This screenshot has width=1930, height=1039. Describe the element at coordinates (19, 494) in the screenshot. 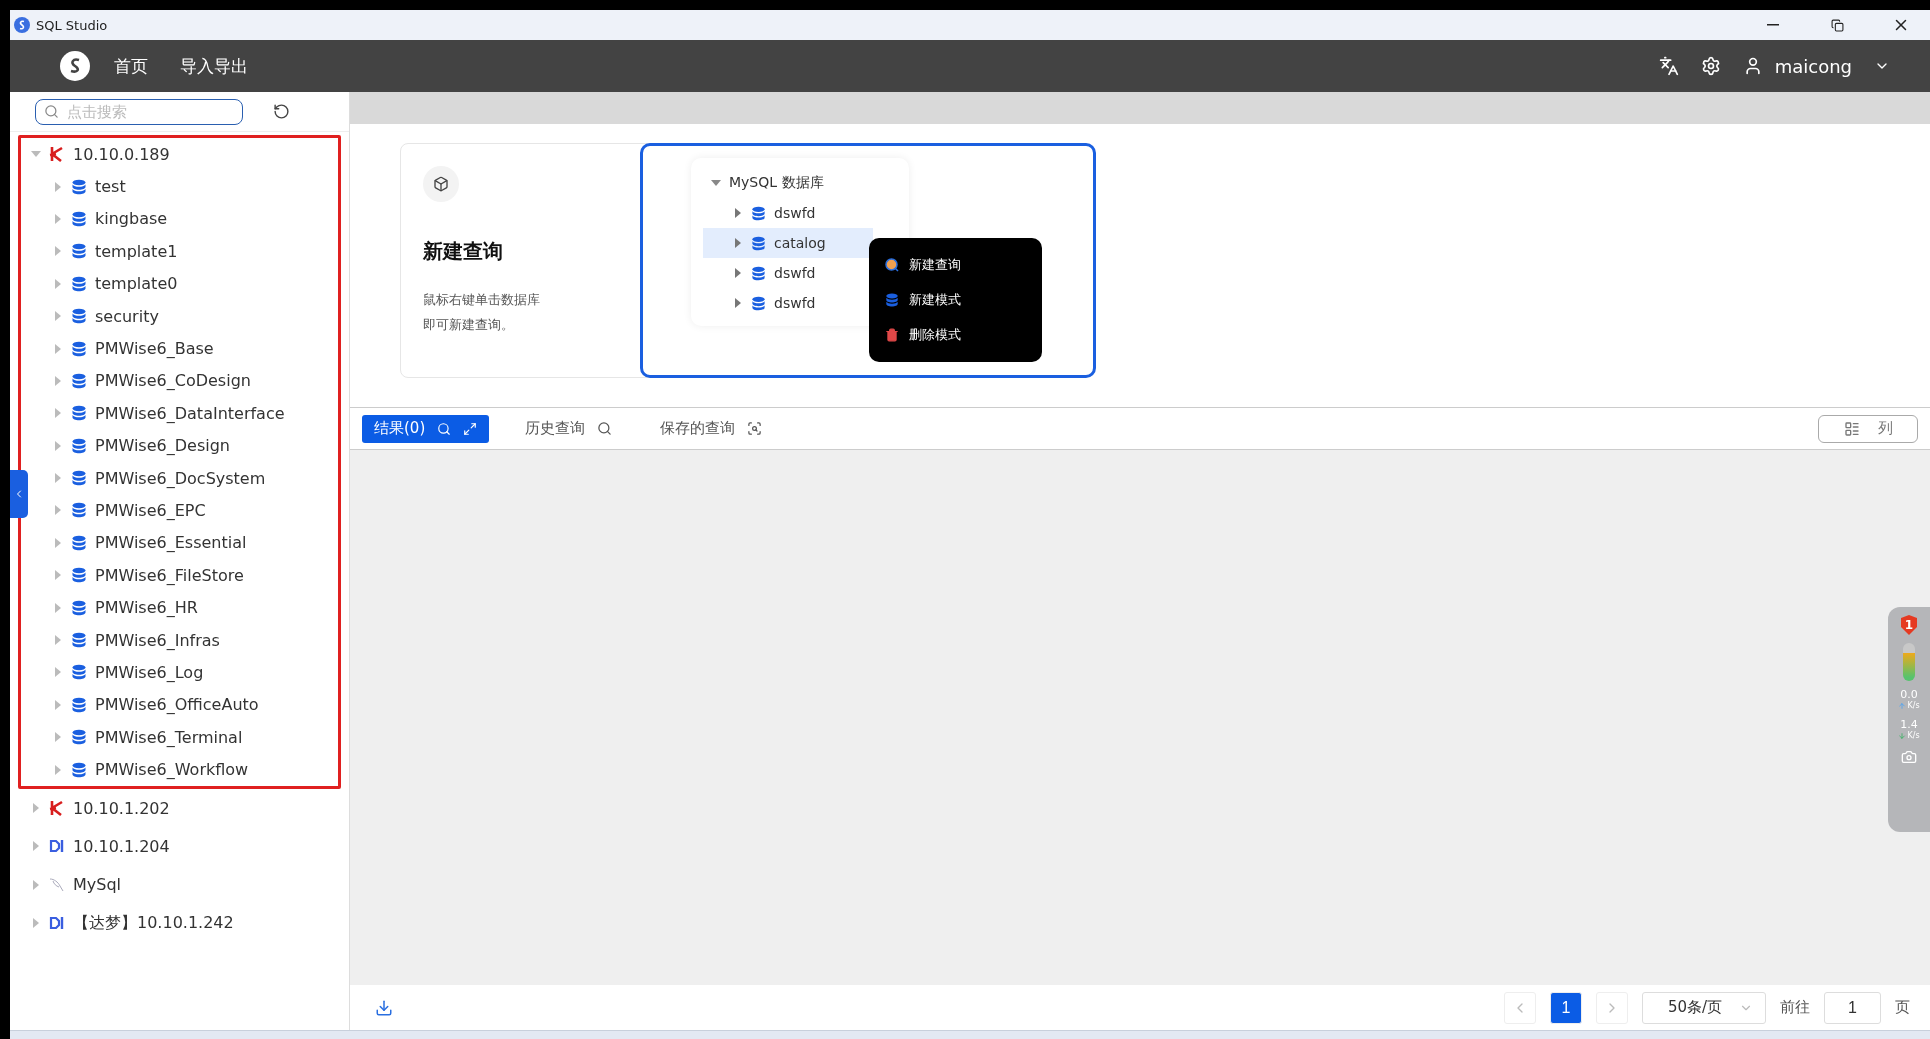

I see `collapse-tab` at that location.